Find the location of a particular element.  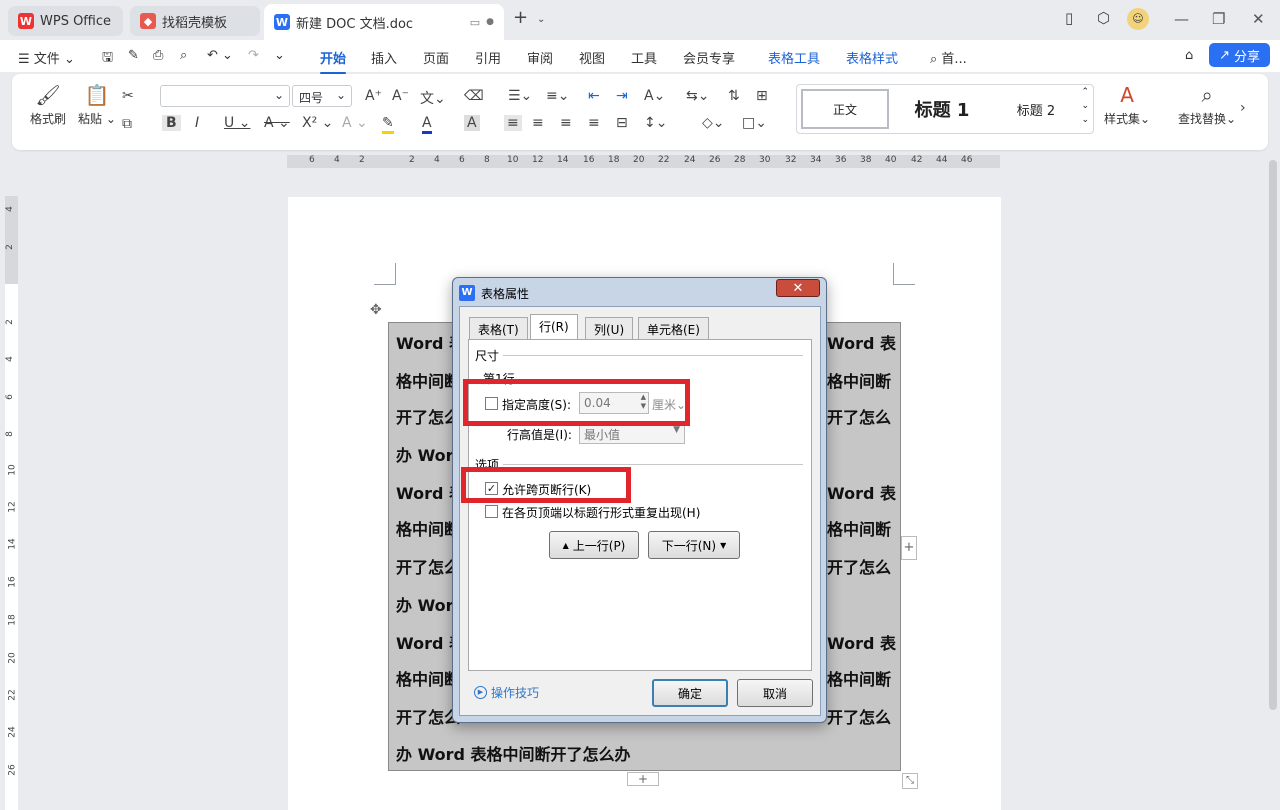

numbering-icon: ≡⌄ is located at coordinates (557, 96).